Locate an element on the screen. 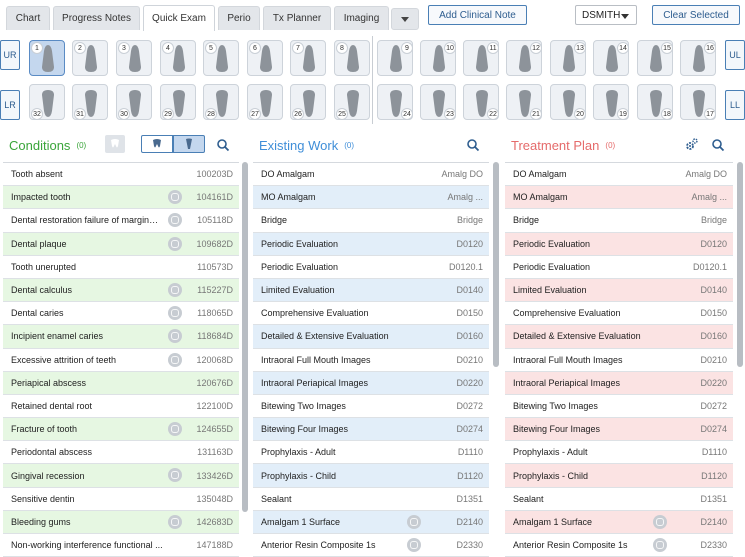 Image resolution: width=745 pixels, height=557 pixels. tooth-15: 15 is located at coordinates (655, 58).